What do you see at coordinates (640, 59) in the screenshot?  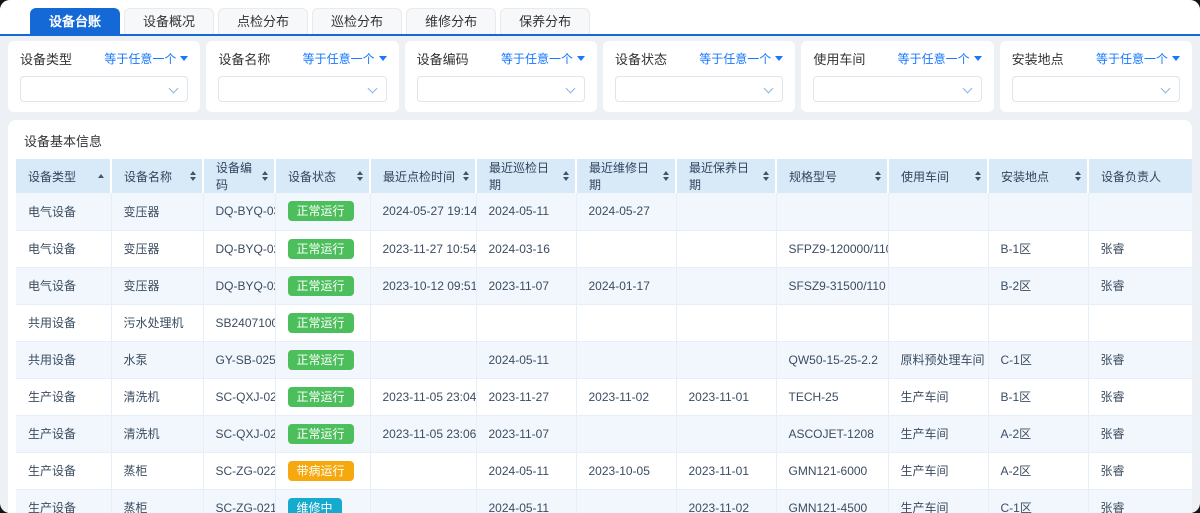 I see `filter-label: 设备状态` at bounding box center [640, 59].